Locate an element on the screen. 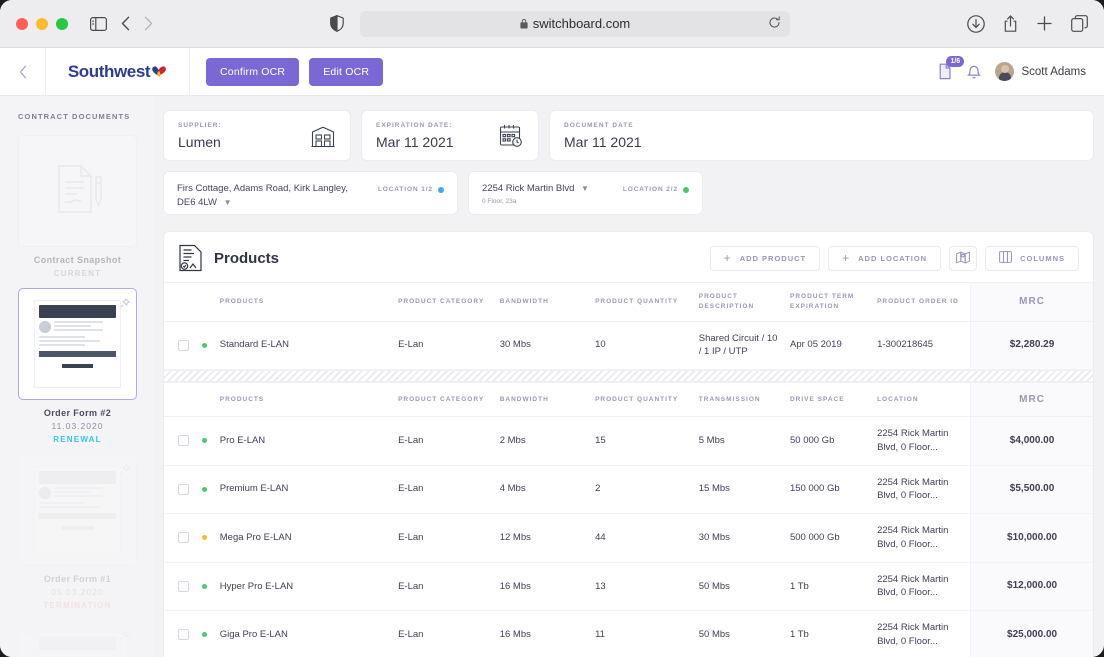  documents-counter: 1/6 is located at coordinates (951, 68).